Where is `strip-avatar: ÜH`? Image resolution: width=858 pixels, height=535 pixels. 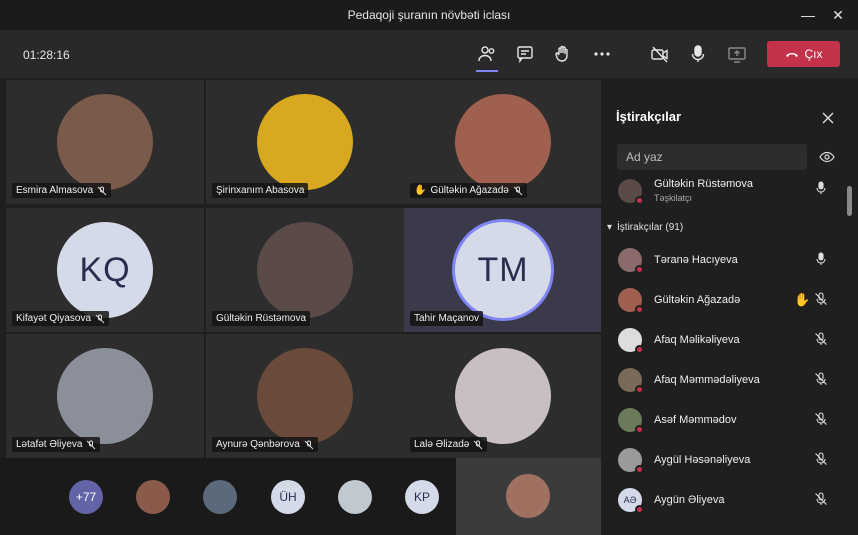 strip-avatar: ÜH is located at coordinates (288, 497).